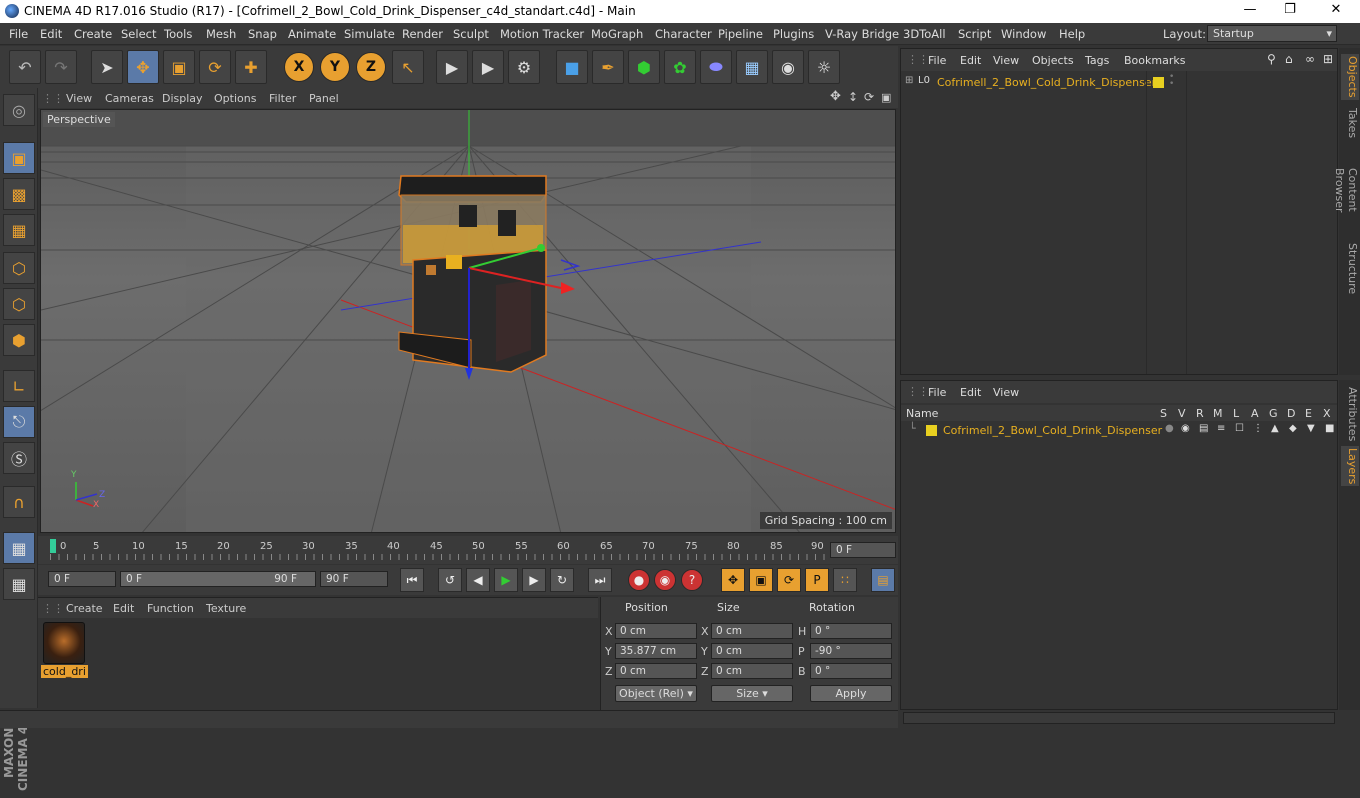  What do you see at coordinates (1255, 413) in the screenshot?
I see `col-animation: A` at bounding box center [1255, 413].